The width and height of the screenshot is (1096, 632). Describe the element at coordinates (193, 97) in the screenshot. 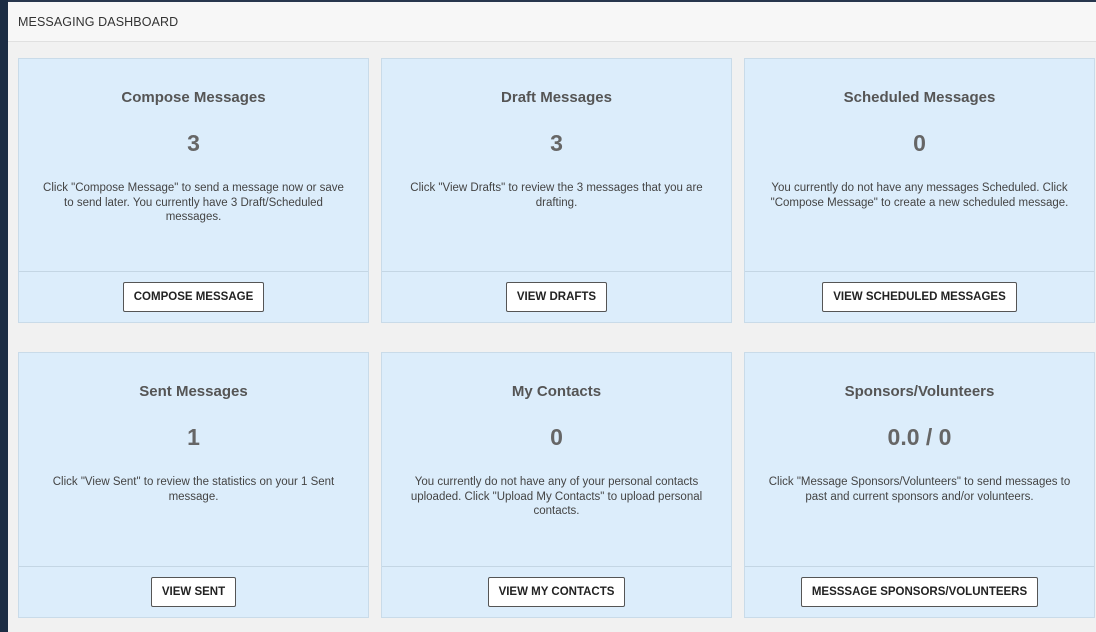

I see `card-title: Compose Messages` at that location.